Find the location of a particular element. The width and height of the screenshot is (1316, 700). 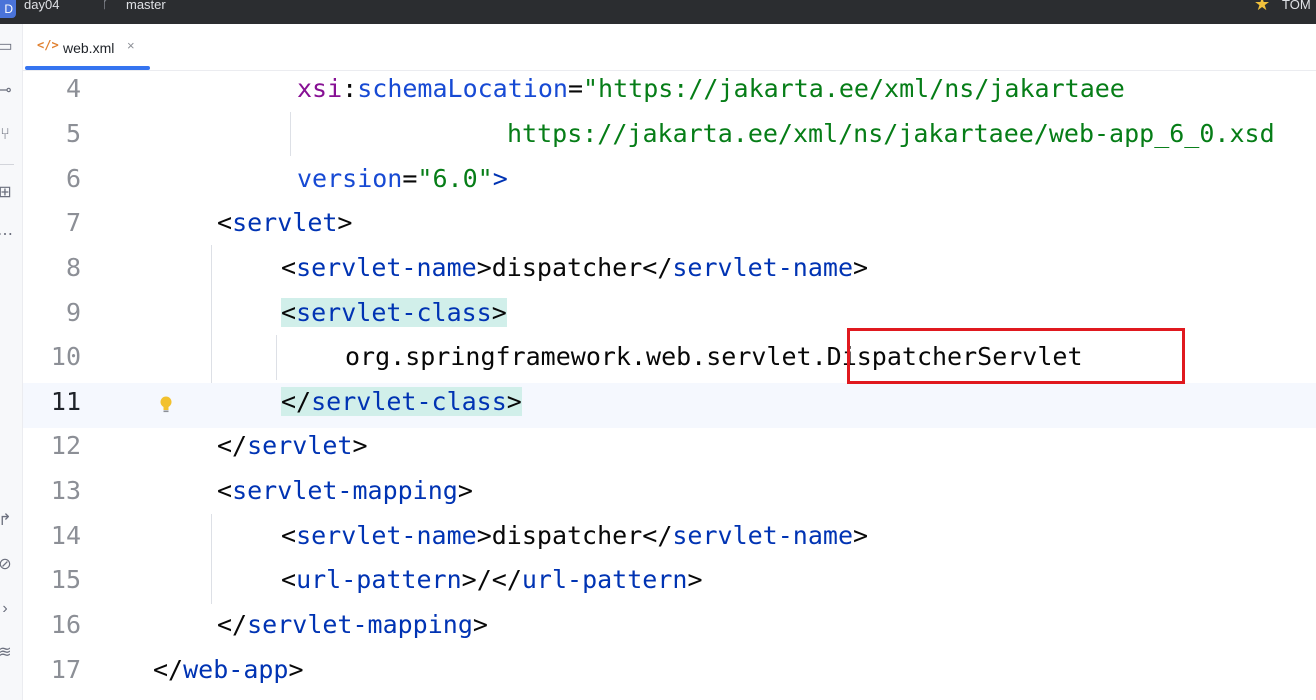

pull-request-icon: ⑂ is located at coordinates (7, 135).